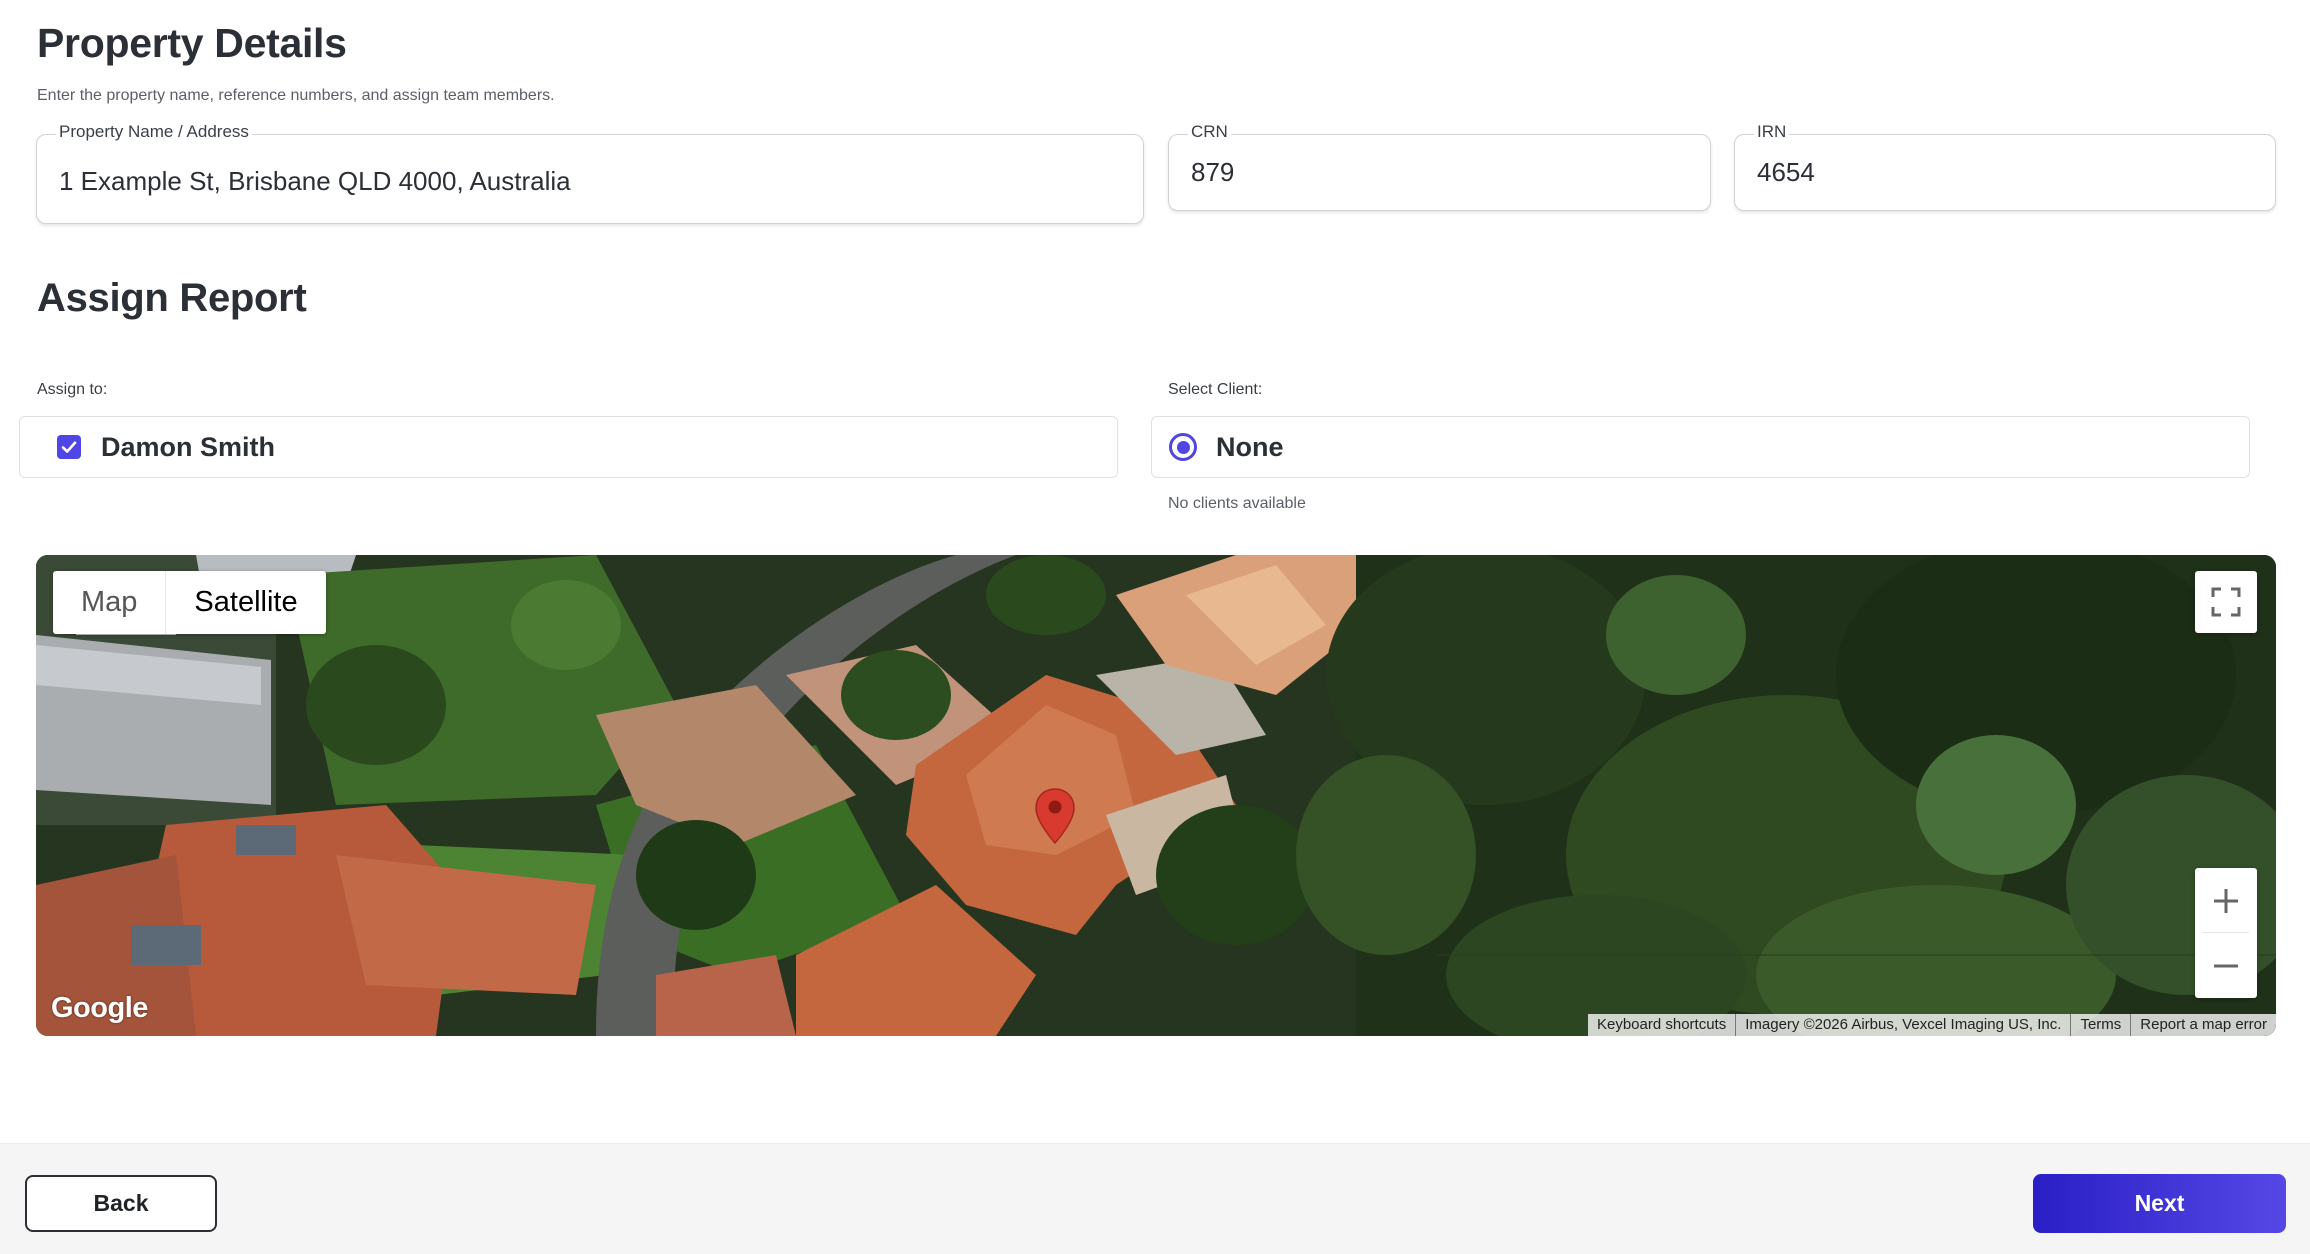 This screenshot has width=2310, height=1254. What do you see at coordinates (1772, 132) in the screenshot?
I see `irn-label: IRN` at bounding box center [1772, 132].